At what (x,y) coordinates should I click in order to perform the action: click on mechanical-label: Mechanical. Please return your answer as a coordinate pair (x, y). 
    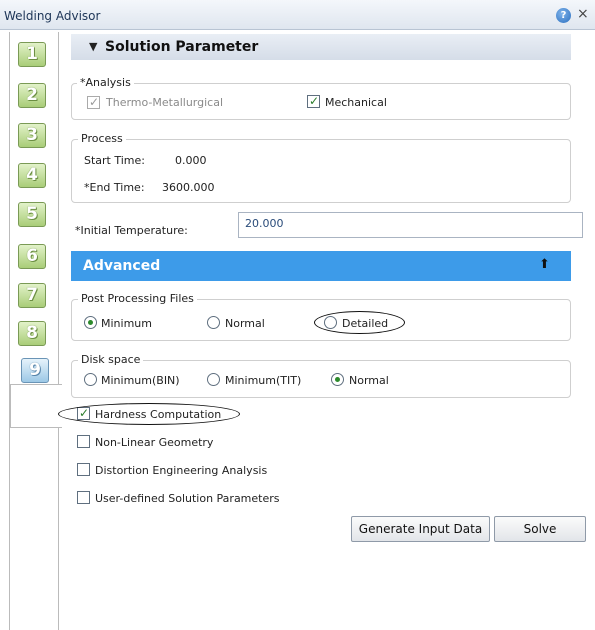
    Looking at the image, I should click on (356, 102).